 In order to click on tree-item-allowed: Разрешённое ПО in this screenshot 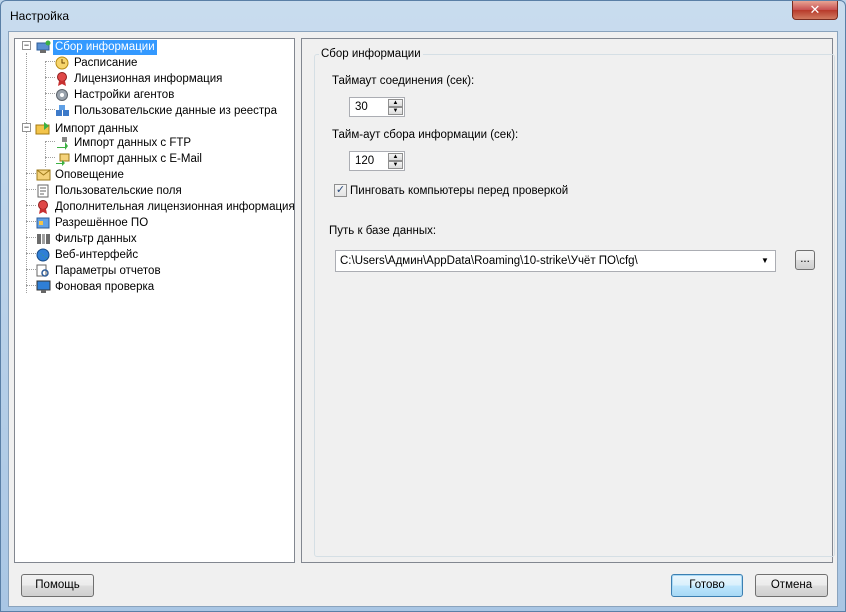, I will do `click(92, 223)`.